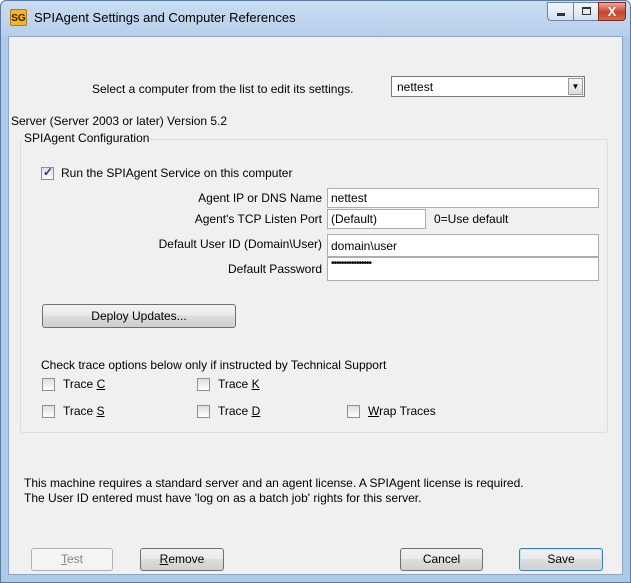 This screenshot has width=631, height=583. What do you see at coordinates (561, 559) in the screenshot?
I see `save-button: Save` at bounding box center [561, 559].